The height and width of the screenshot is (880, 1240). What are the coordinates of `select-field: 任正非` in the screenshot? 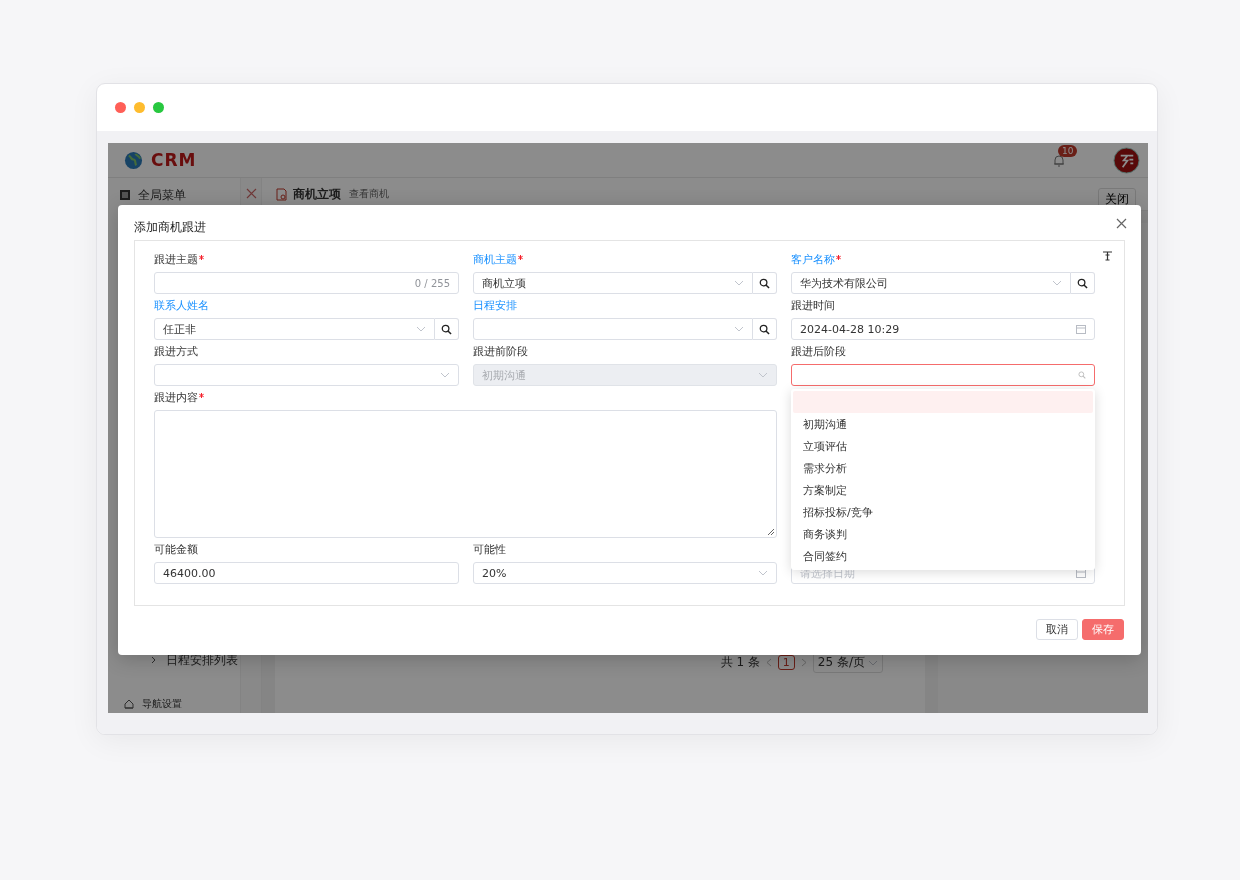 It's located at (294, 329).